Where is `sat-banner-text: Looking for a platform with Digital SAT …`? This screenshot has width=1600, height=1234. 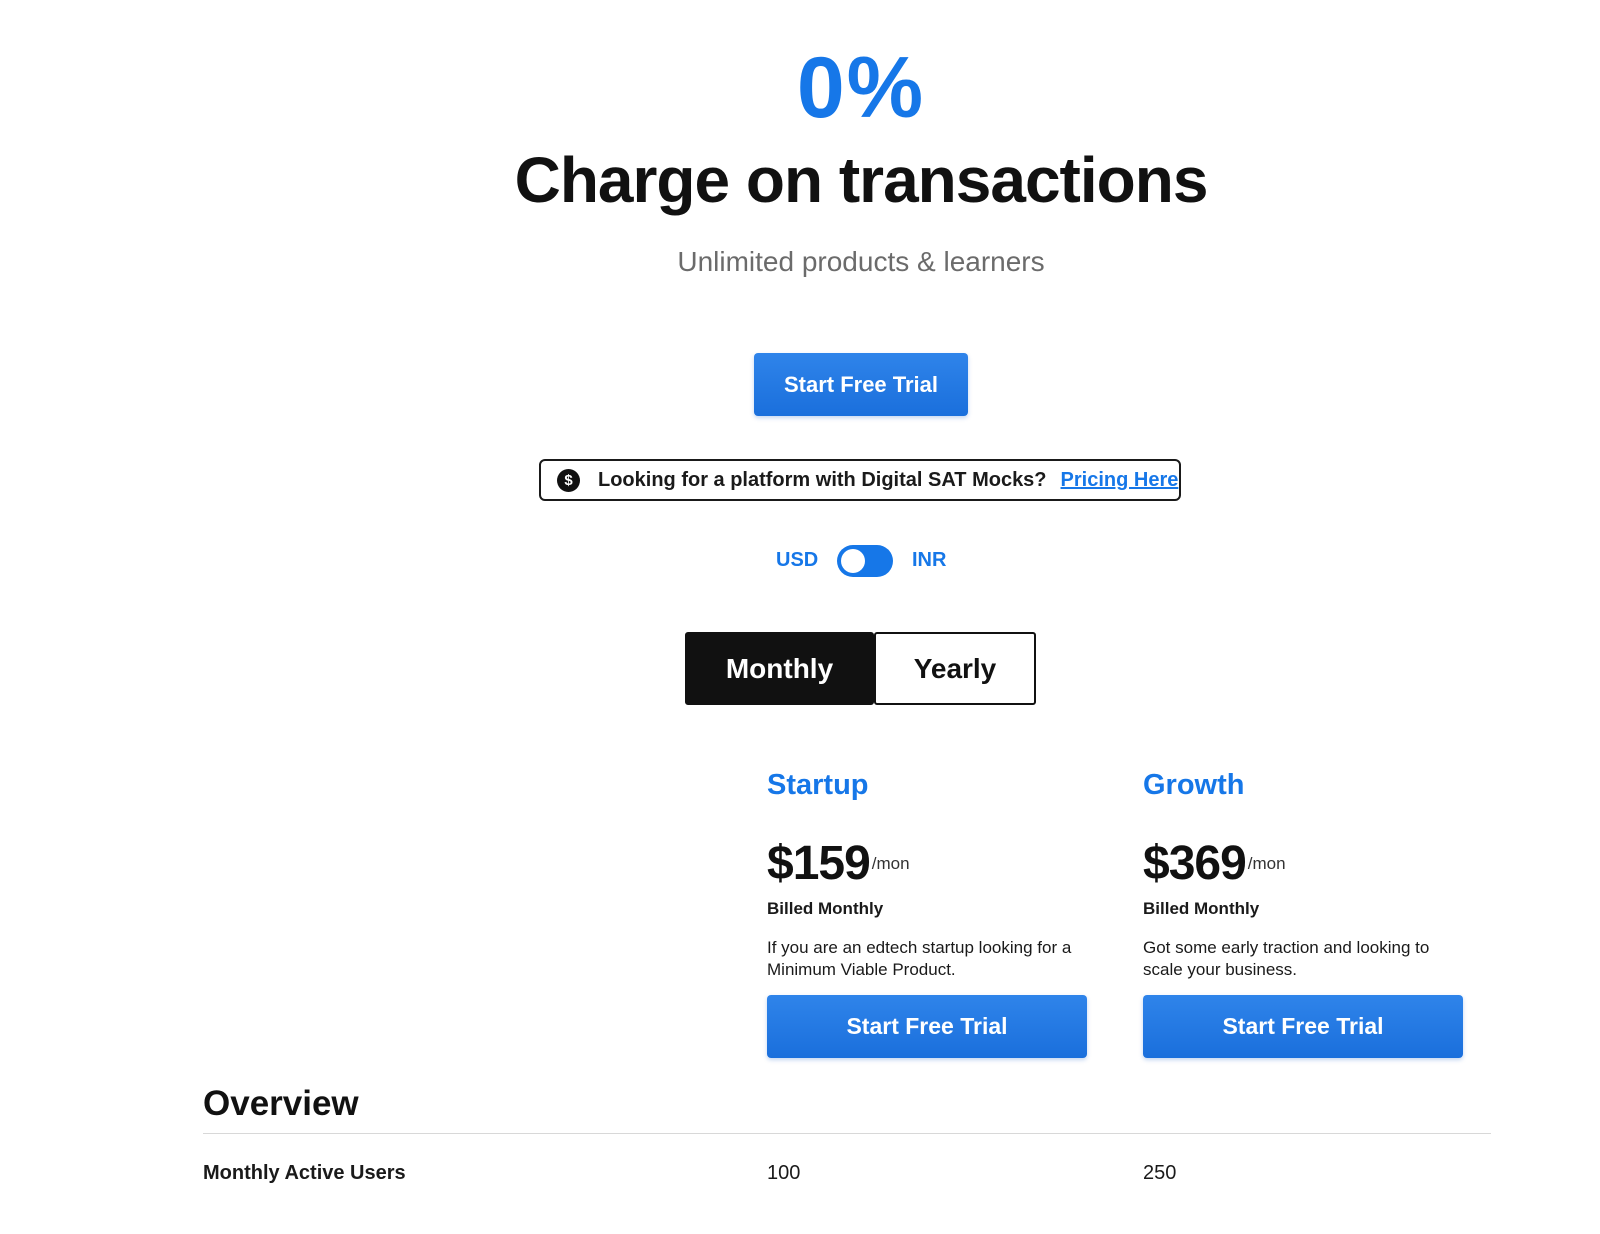 sat-banner-text: Looking for a platform with Digital SAT … is located at coordinates (822, 479).